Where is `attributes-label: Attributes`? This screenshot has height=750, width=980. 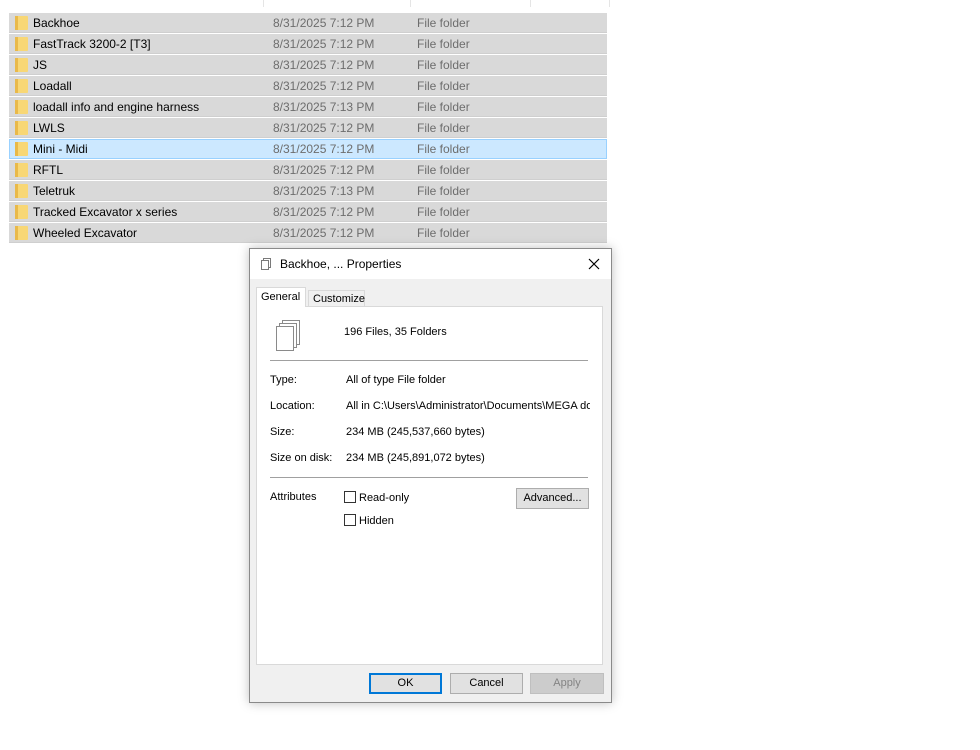
attributes-label: Attributes is located at coordinates (293, 497).